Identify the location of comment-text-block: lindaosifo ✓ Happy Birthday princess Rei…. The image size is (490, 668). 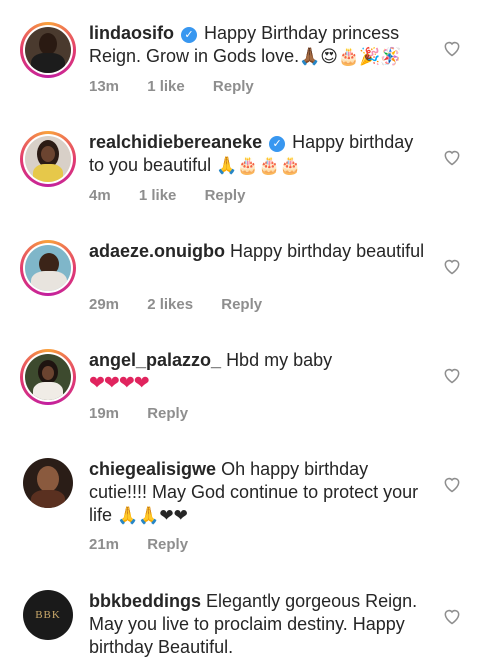
(259, 45).